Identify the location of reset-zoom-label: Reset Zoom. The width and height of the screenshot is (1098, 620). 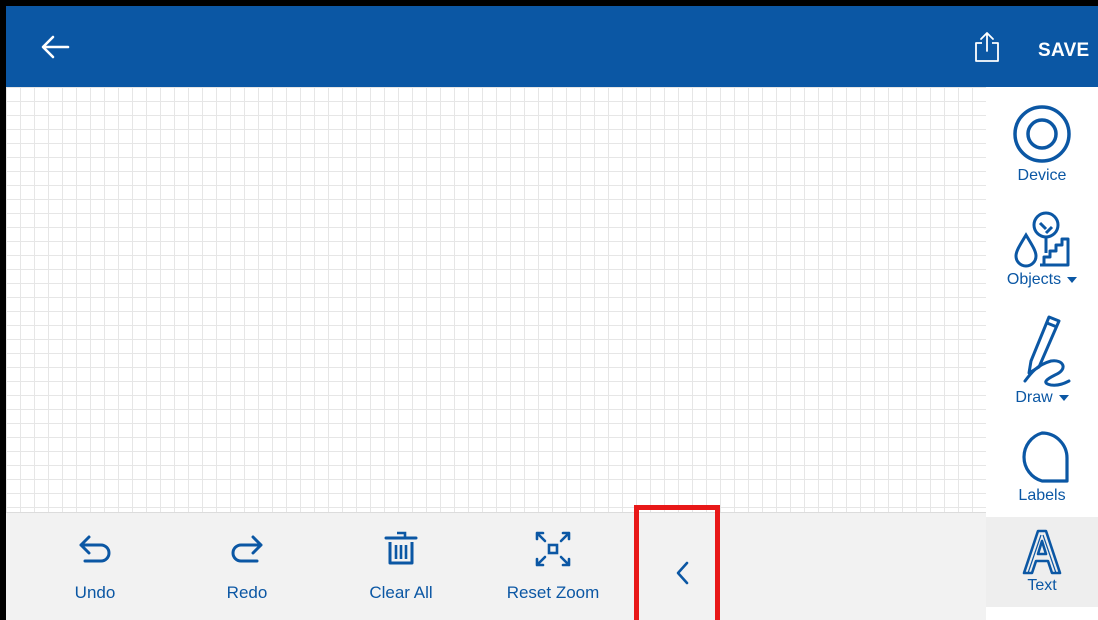
(553, 592).